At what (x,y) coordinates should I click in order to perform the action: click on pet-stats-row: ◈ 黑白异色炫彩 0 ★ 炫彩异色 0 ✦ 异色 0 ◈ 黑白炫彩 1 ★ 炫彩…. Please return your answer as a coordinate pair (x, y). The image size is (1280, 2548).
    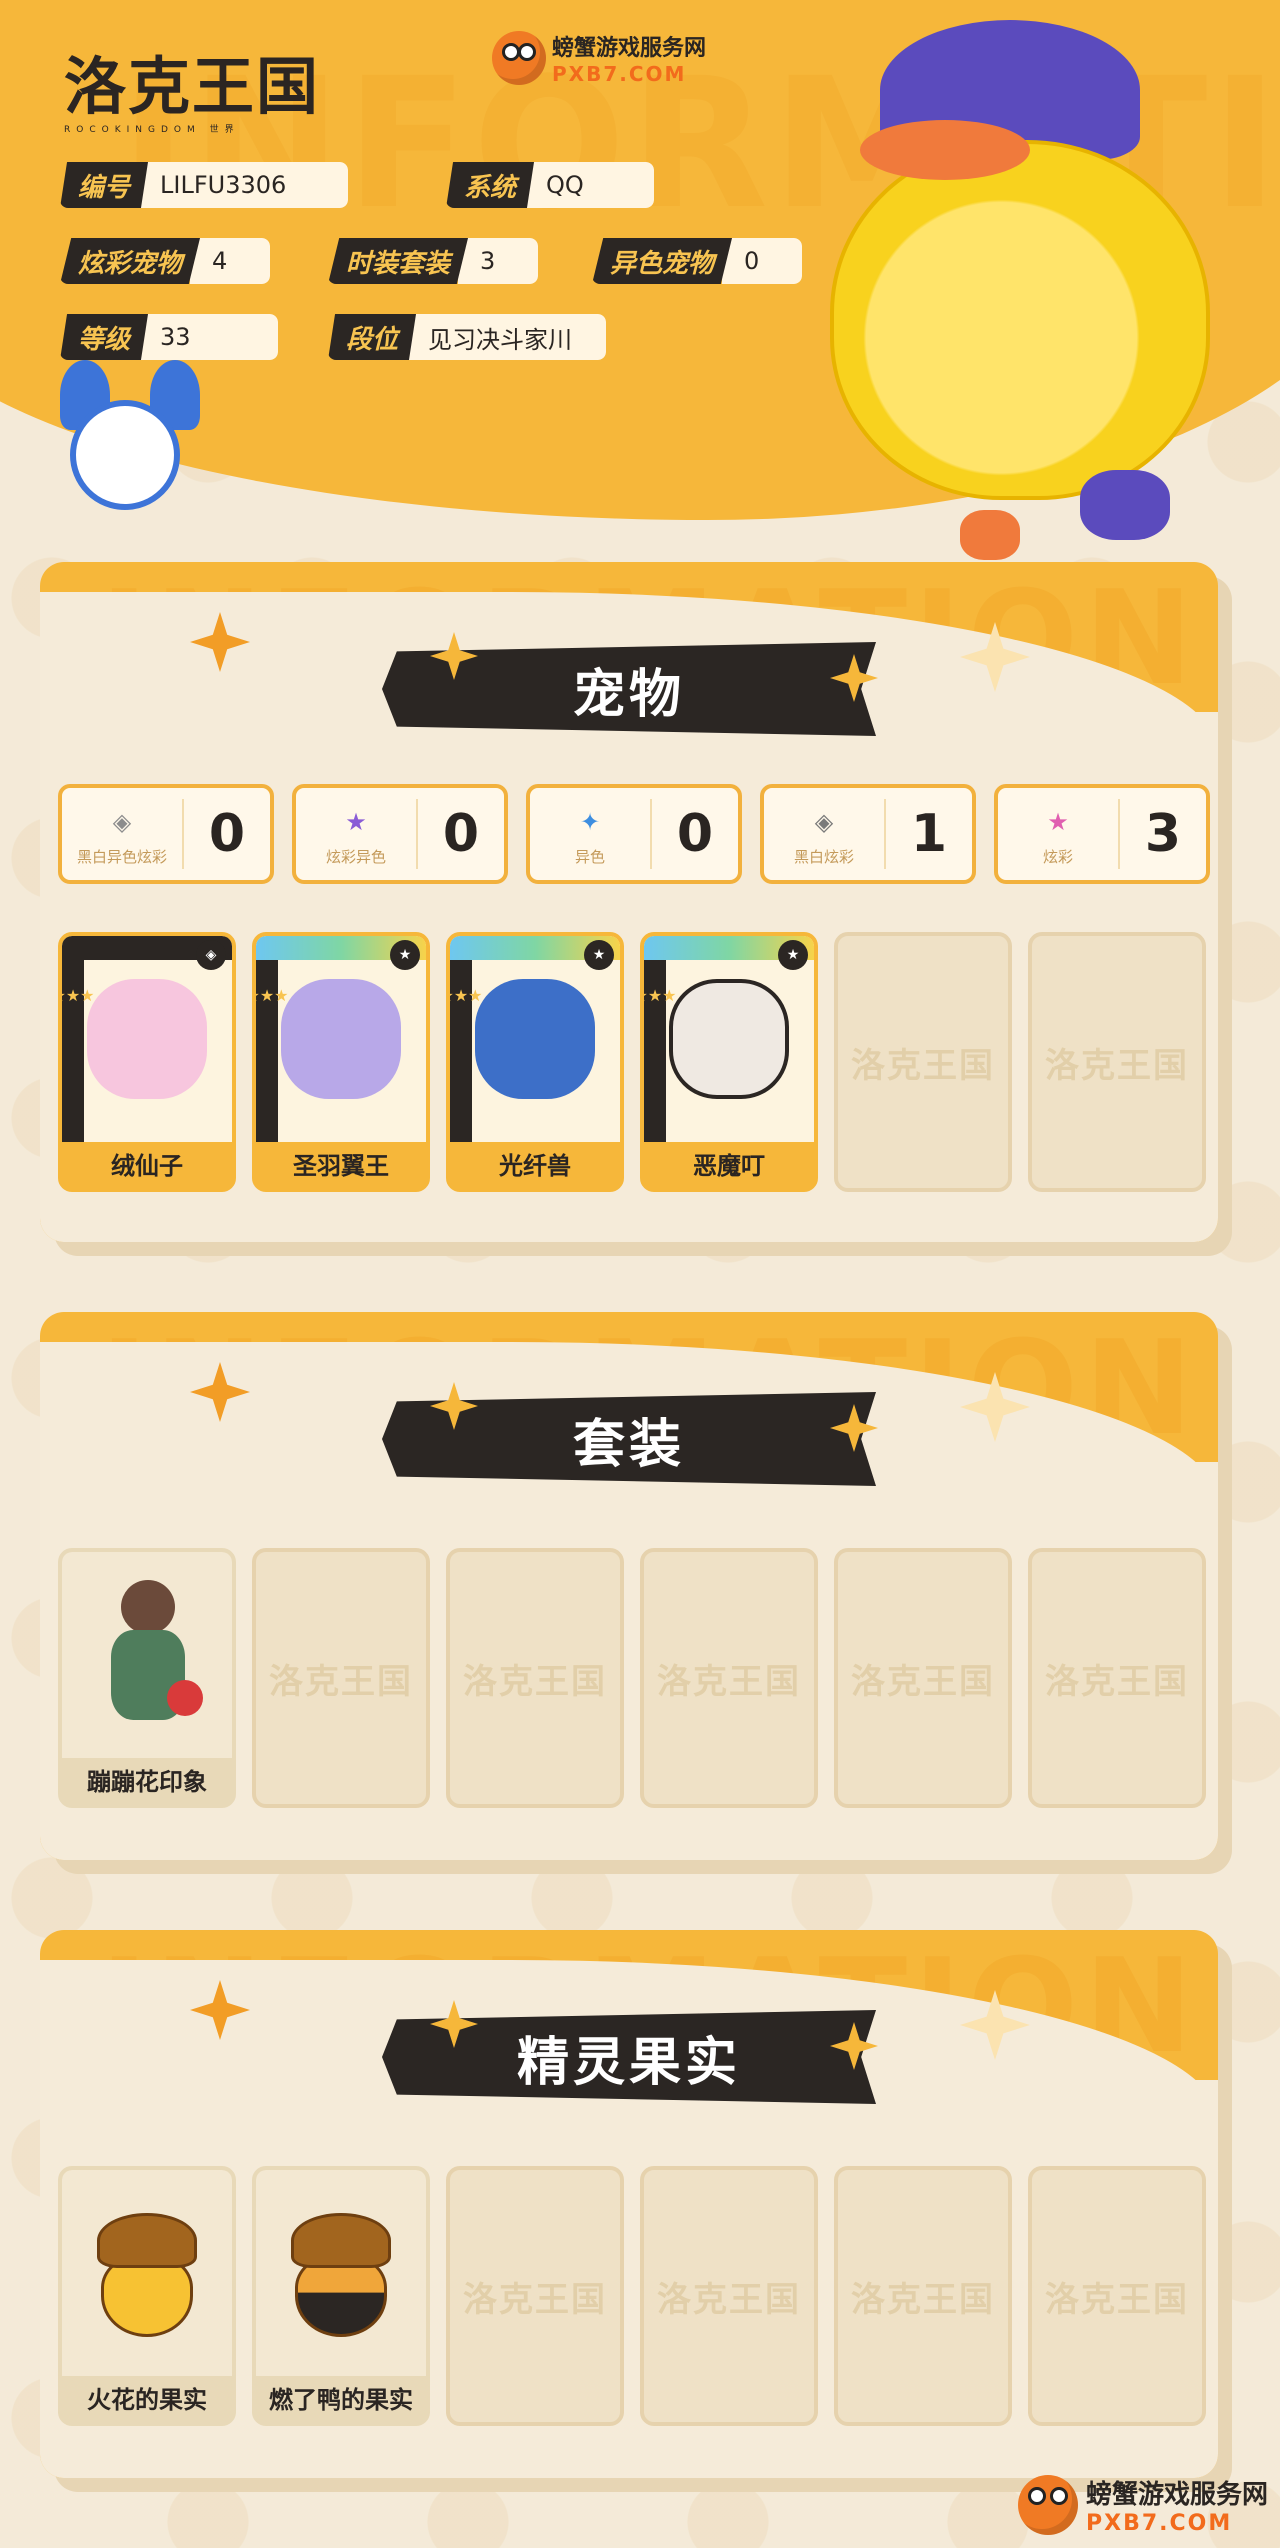
    Looking at the image, I should click on (634, 834).